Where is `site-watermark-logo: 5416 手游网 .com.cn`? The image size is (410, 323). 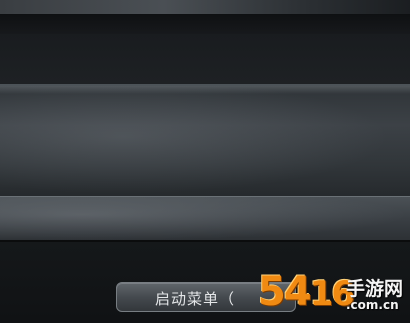 site-watermark-logo: 5416 手游网 .com.cn is located at coordinates (333, 294).